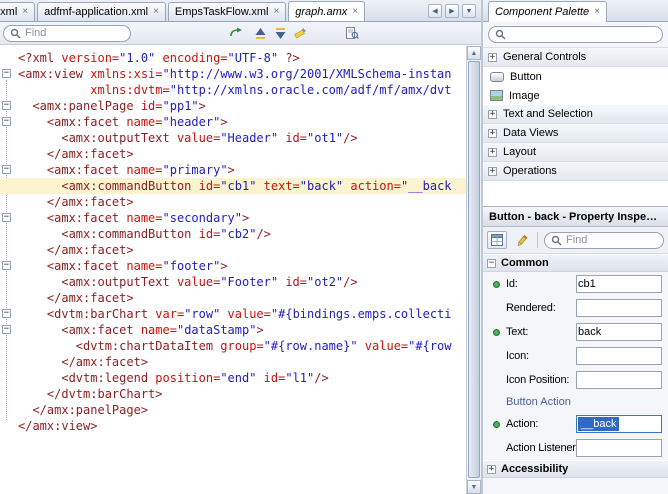 This screenshot has width=668, height=494. Describe the element at coordinates (67, 33) in the screenshot. I see `quick-find-box: Find` at that location.